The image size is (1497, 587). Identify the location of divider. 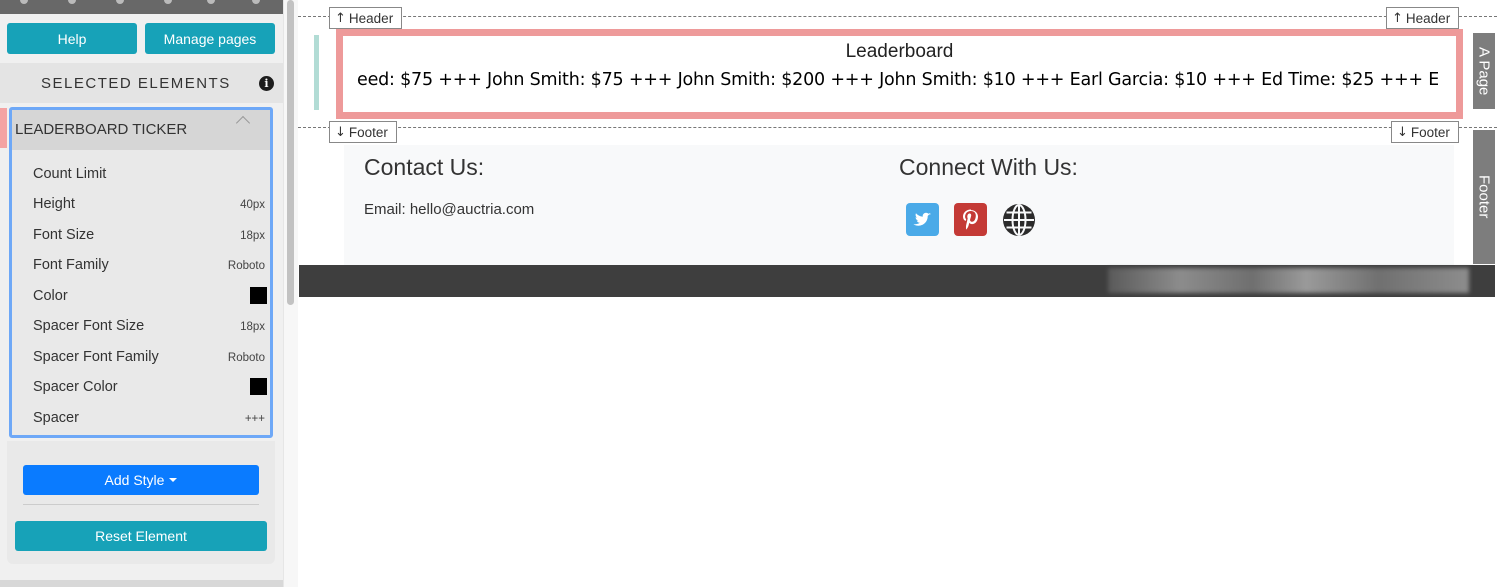
(141, 504).